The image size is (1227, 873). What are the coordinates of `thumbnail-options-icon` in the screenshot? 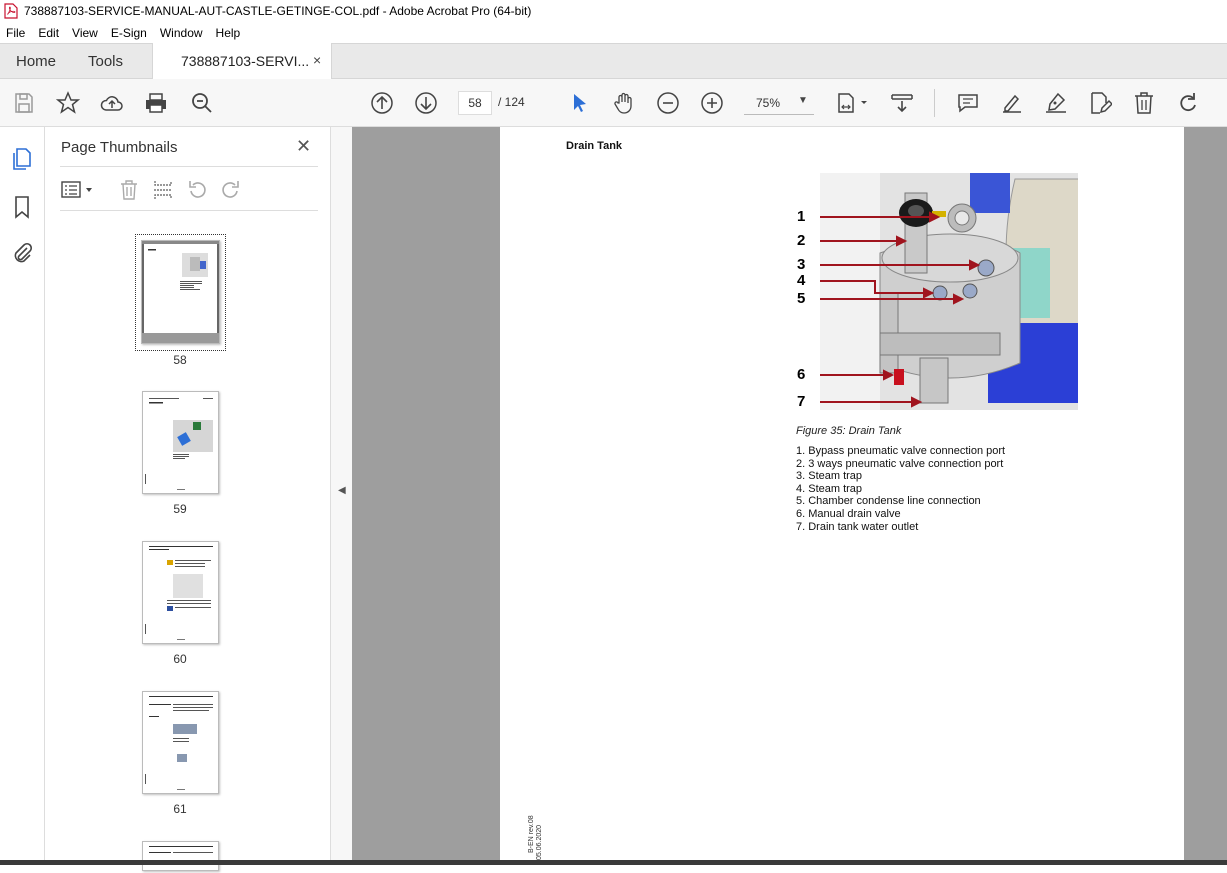 It's located at (78, 190).